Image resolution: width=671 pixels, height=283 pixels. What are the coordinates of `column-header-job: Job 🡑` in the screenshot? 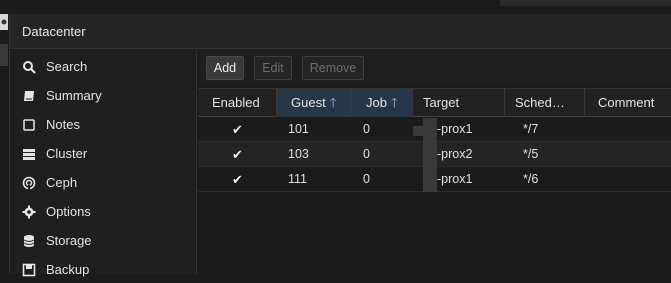 It's located at (382, 103).